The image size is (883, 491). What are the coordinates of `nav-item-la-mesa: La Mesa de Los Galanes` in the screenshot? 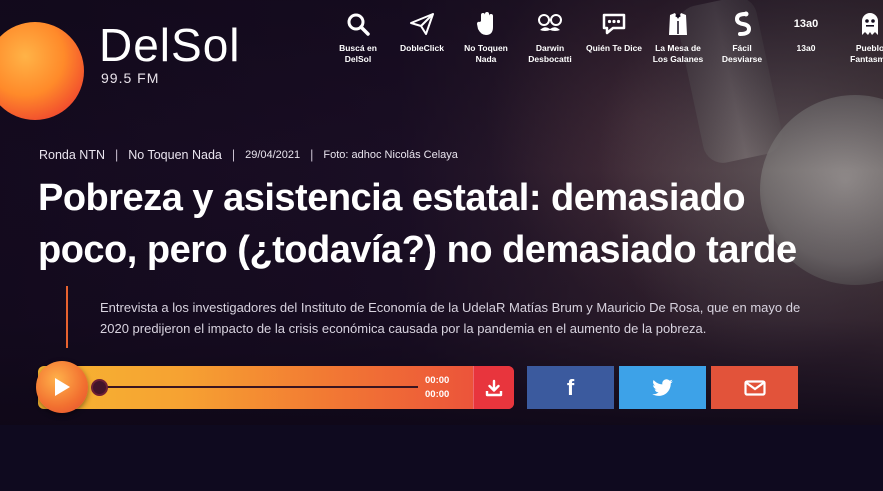 It's located at (678, 37).